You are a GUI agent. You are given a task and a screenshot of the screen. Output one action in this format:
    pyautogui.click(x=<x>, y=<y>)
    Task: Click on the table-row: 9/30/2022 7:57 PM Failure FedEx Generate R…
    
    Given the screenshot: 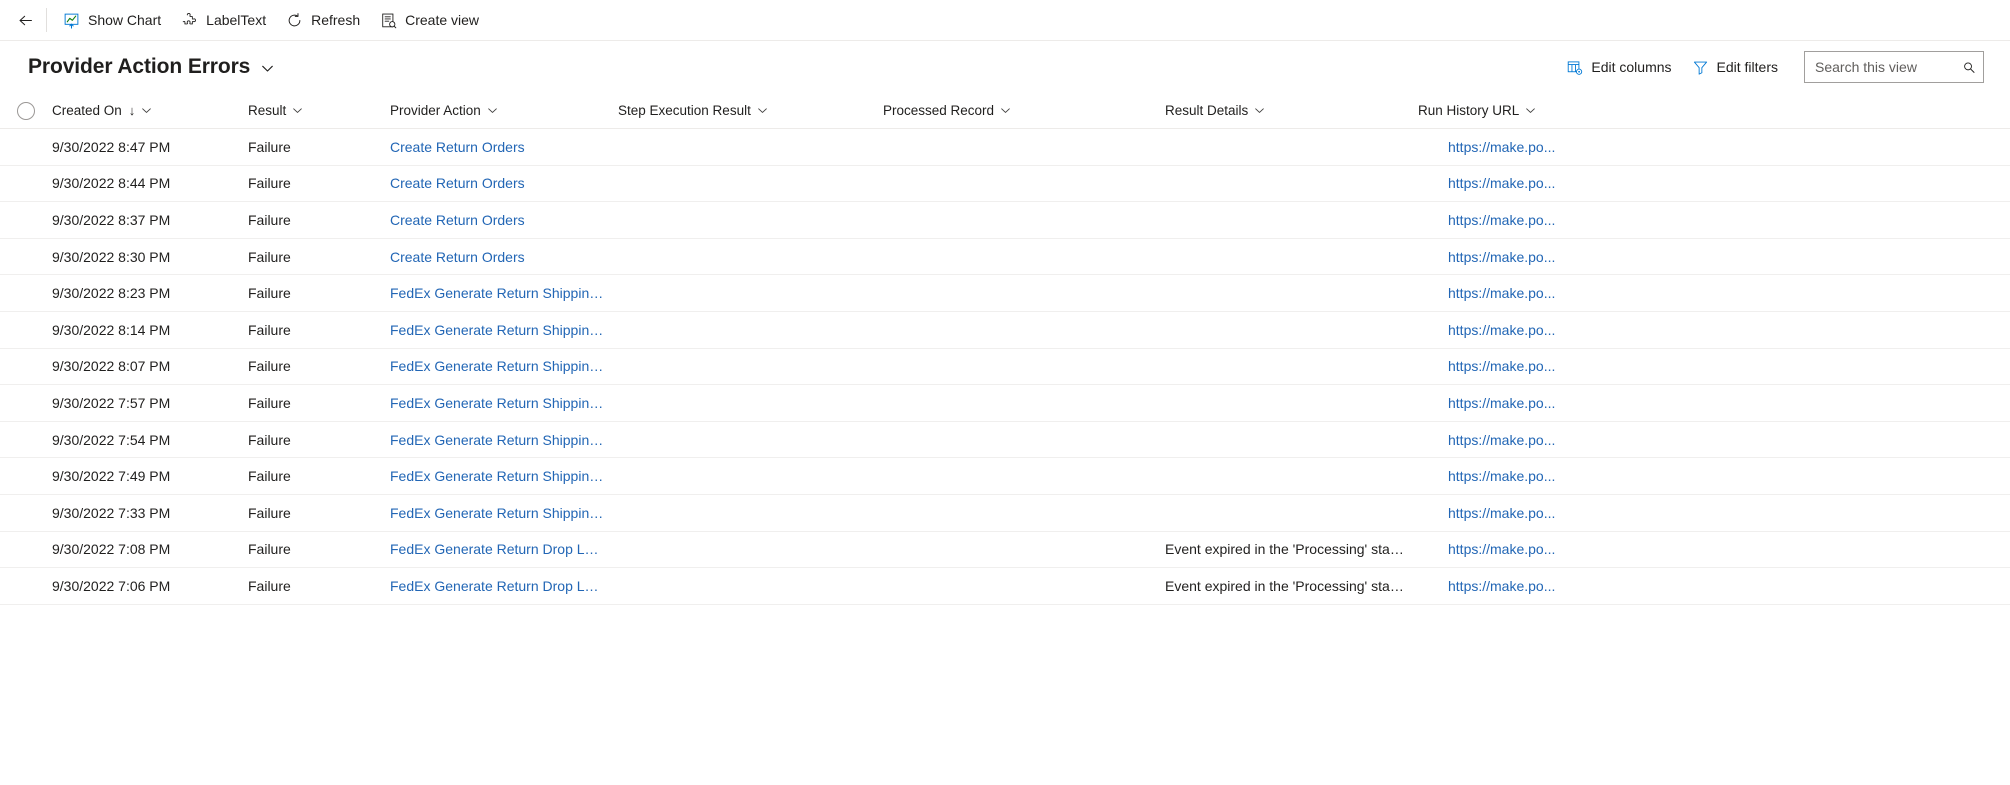 What is the action you would take?
    pyautogui.click(x=1005, y=403)
    